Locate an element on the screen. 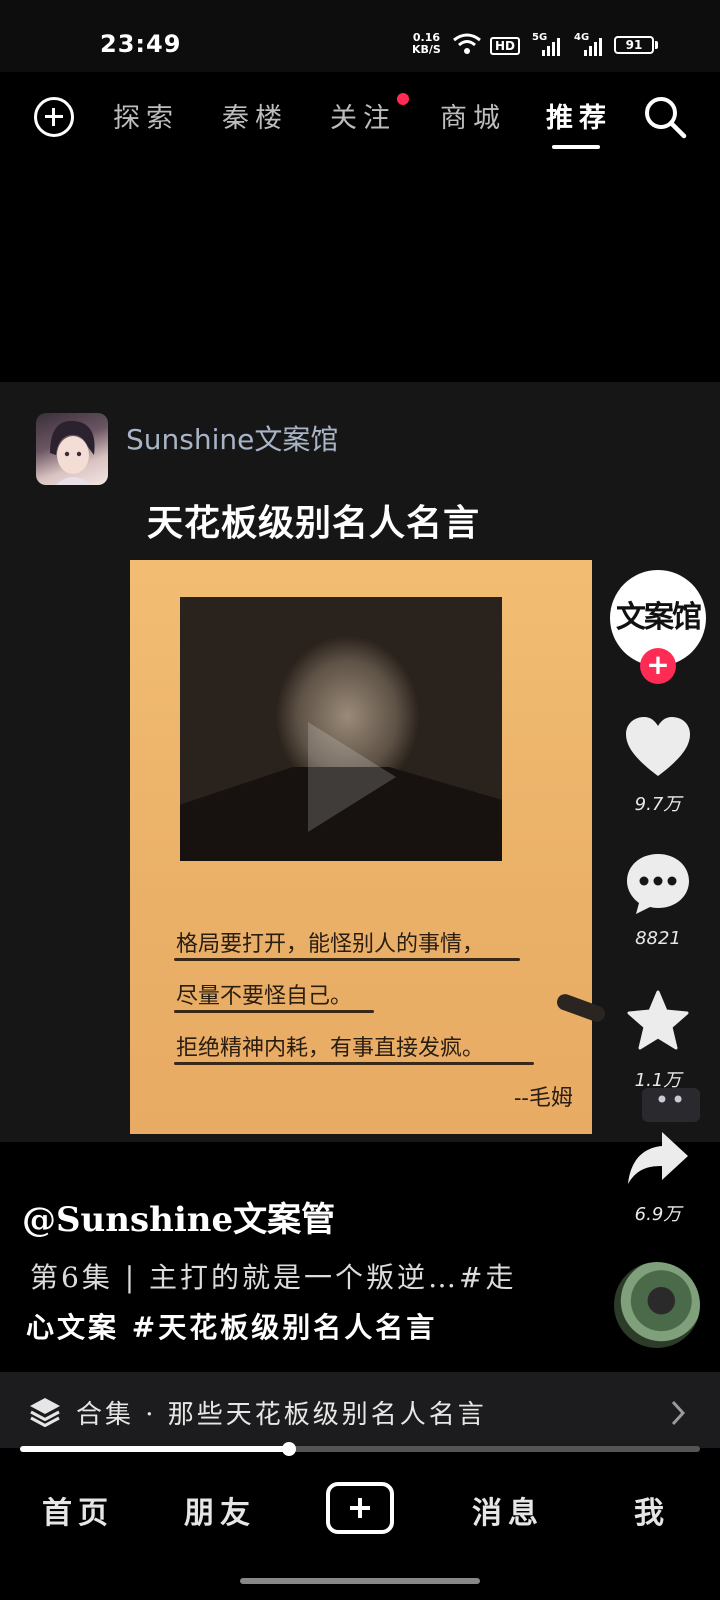  avatar-illustration is located at coordinates (72, 452).